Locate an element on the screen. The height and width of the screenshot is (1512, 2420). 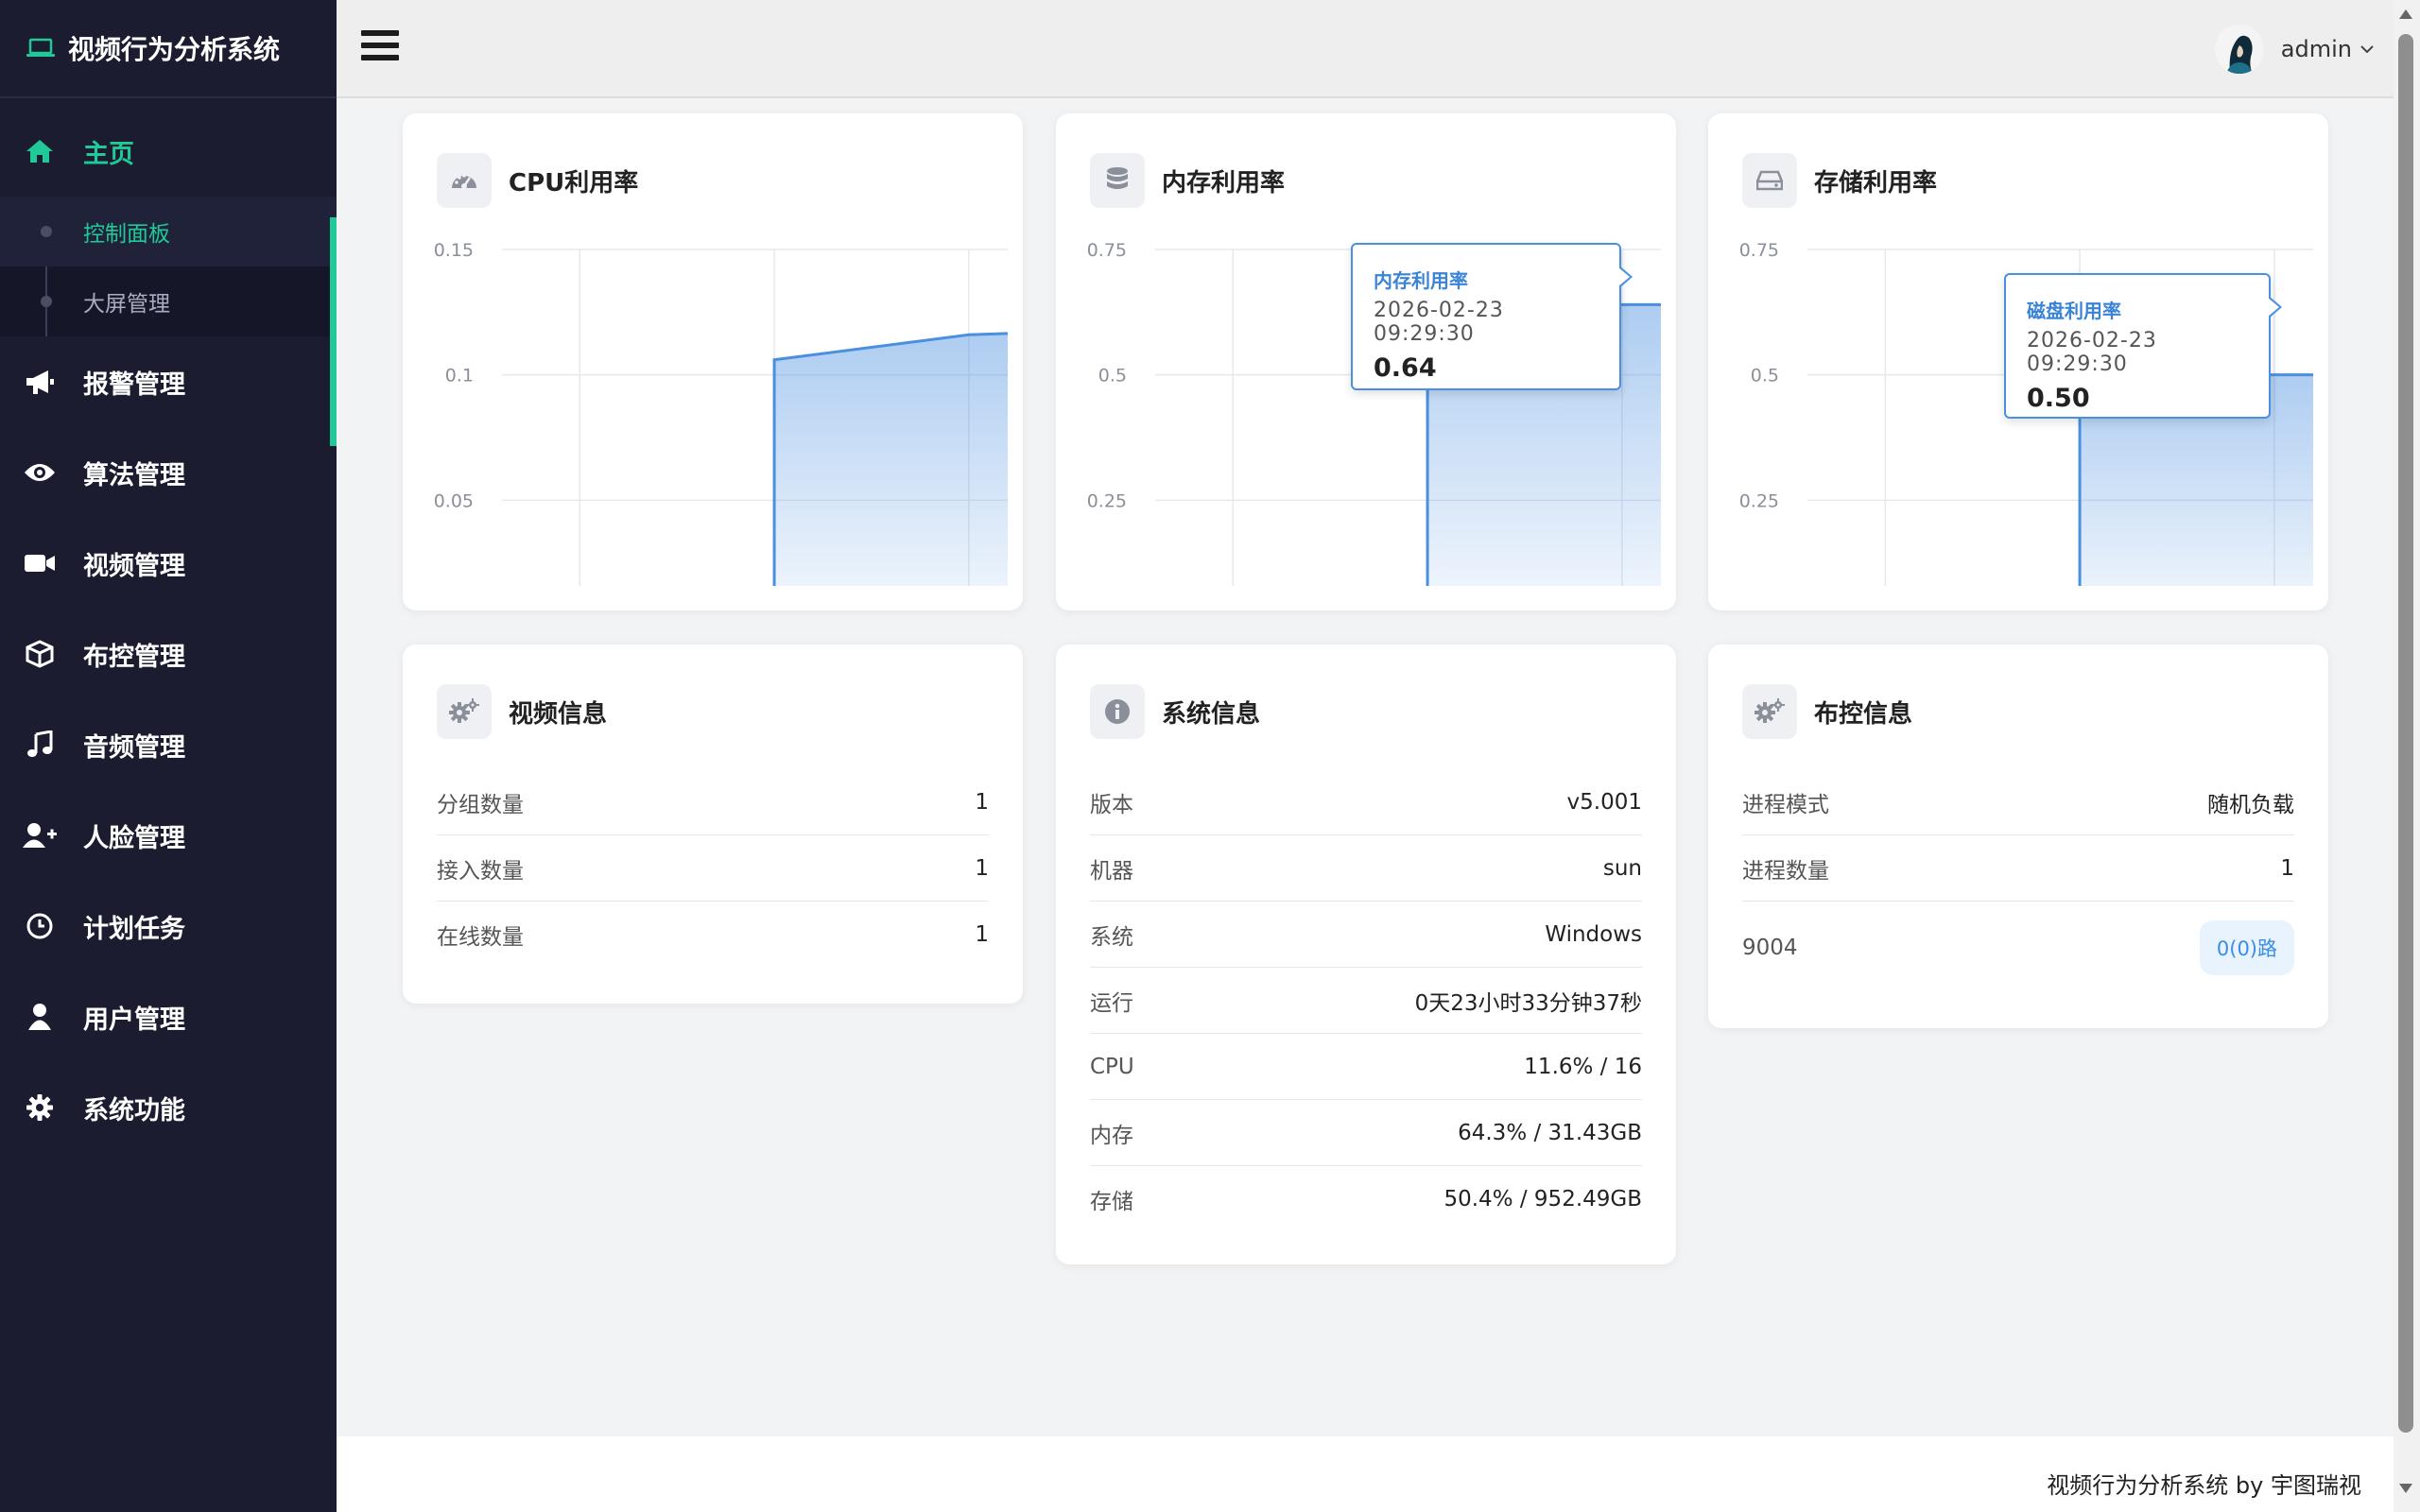
sidebar-item-video: 视频管理 is located at coordinates (169, 563).